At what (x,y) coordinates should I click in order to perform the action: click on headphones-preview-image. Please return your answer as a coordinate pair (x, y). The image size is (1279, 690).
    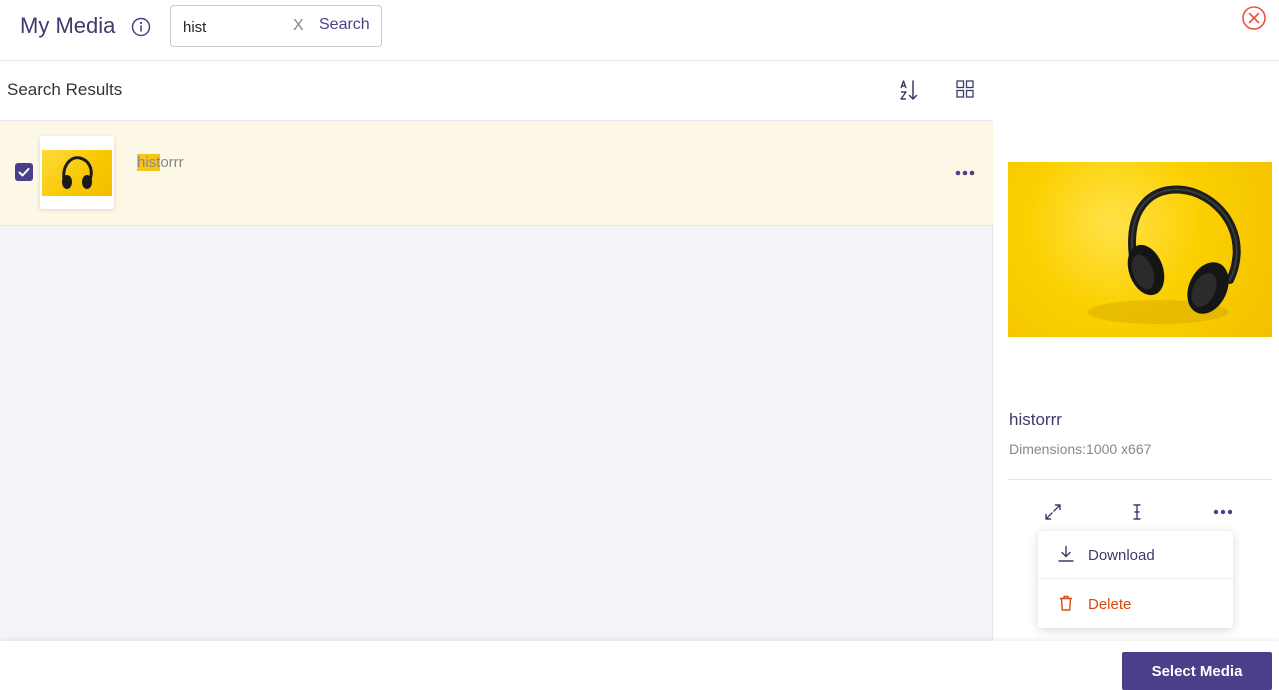
    Looking at the image, I should click on (1140, 249).